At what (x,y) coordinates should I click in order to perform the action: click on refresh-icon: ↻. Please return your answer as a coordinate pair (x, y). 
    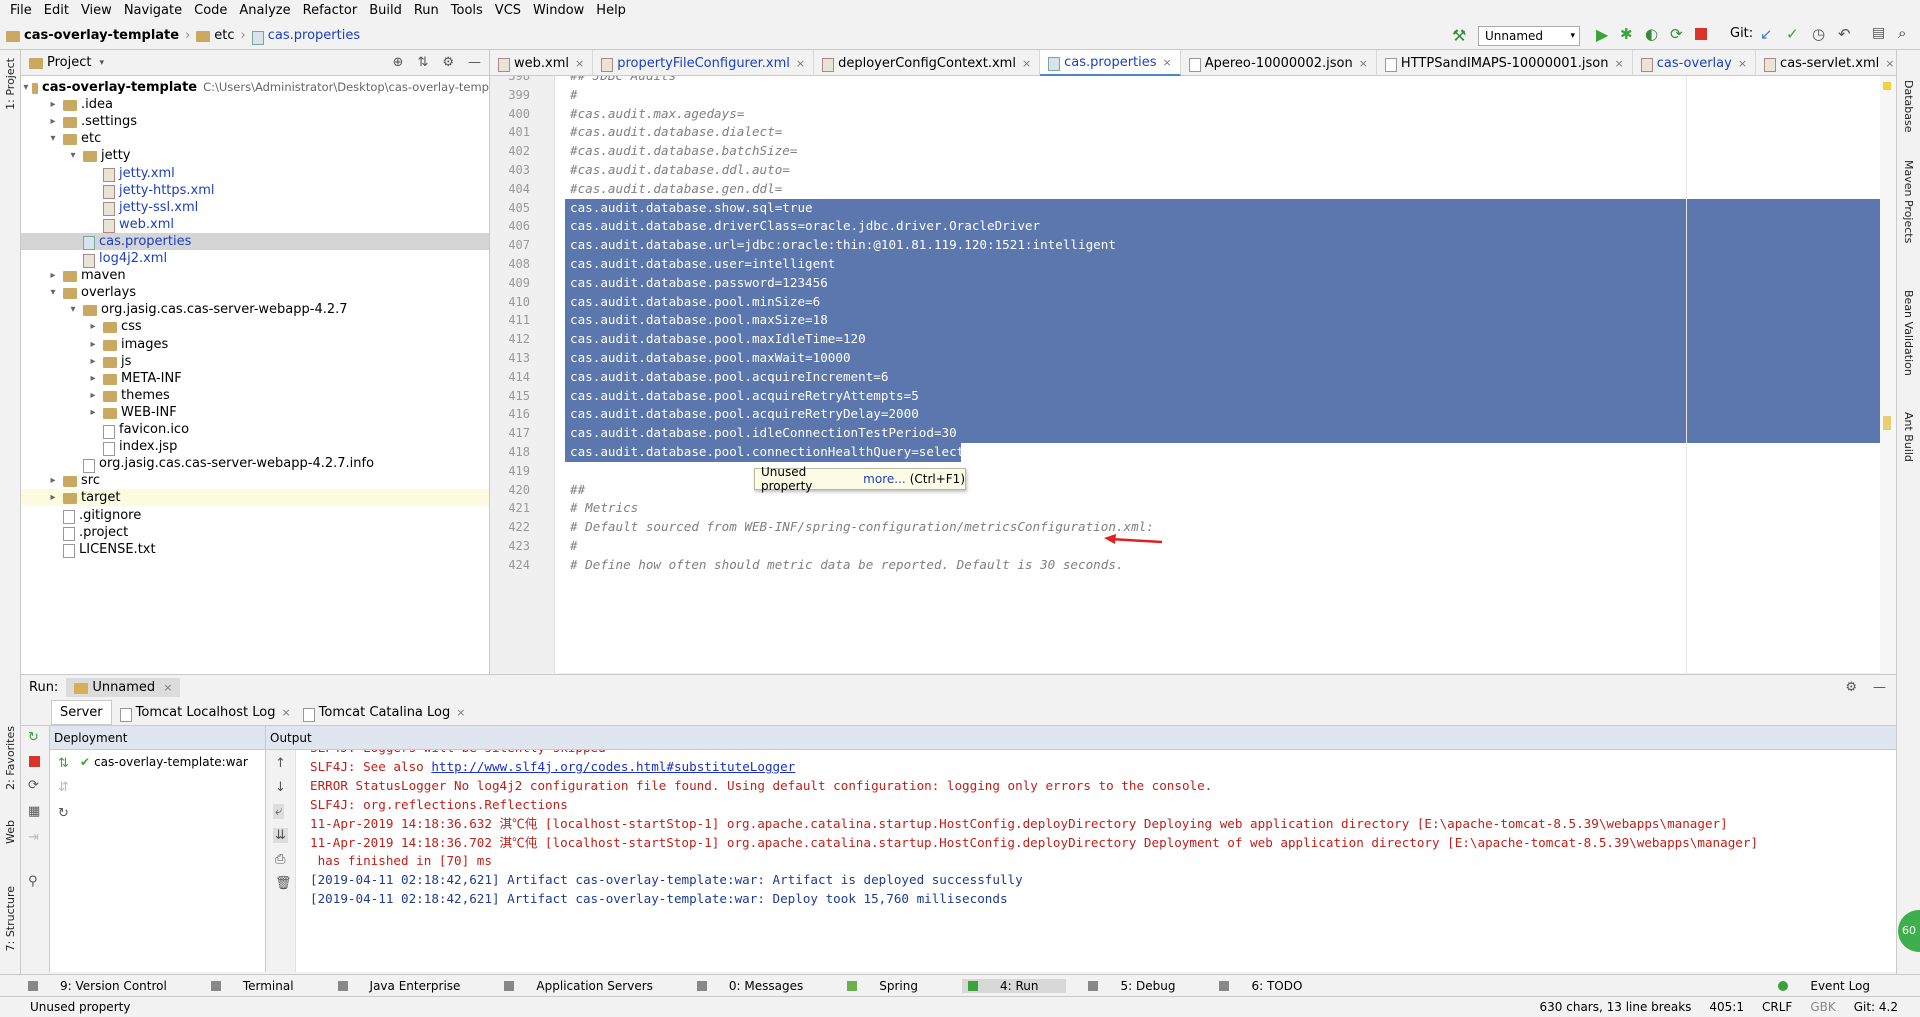
    Looking at the image, I should click on (63, 813).